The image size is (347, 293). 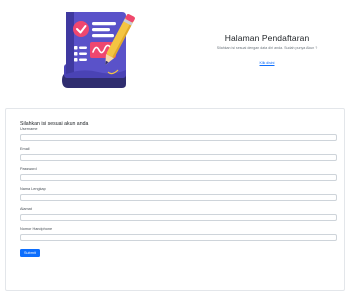 What do you see at coordinates (25, 149) in the screenshot?
I see `email-label: Email` at bounding box center [25, 149].